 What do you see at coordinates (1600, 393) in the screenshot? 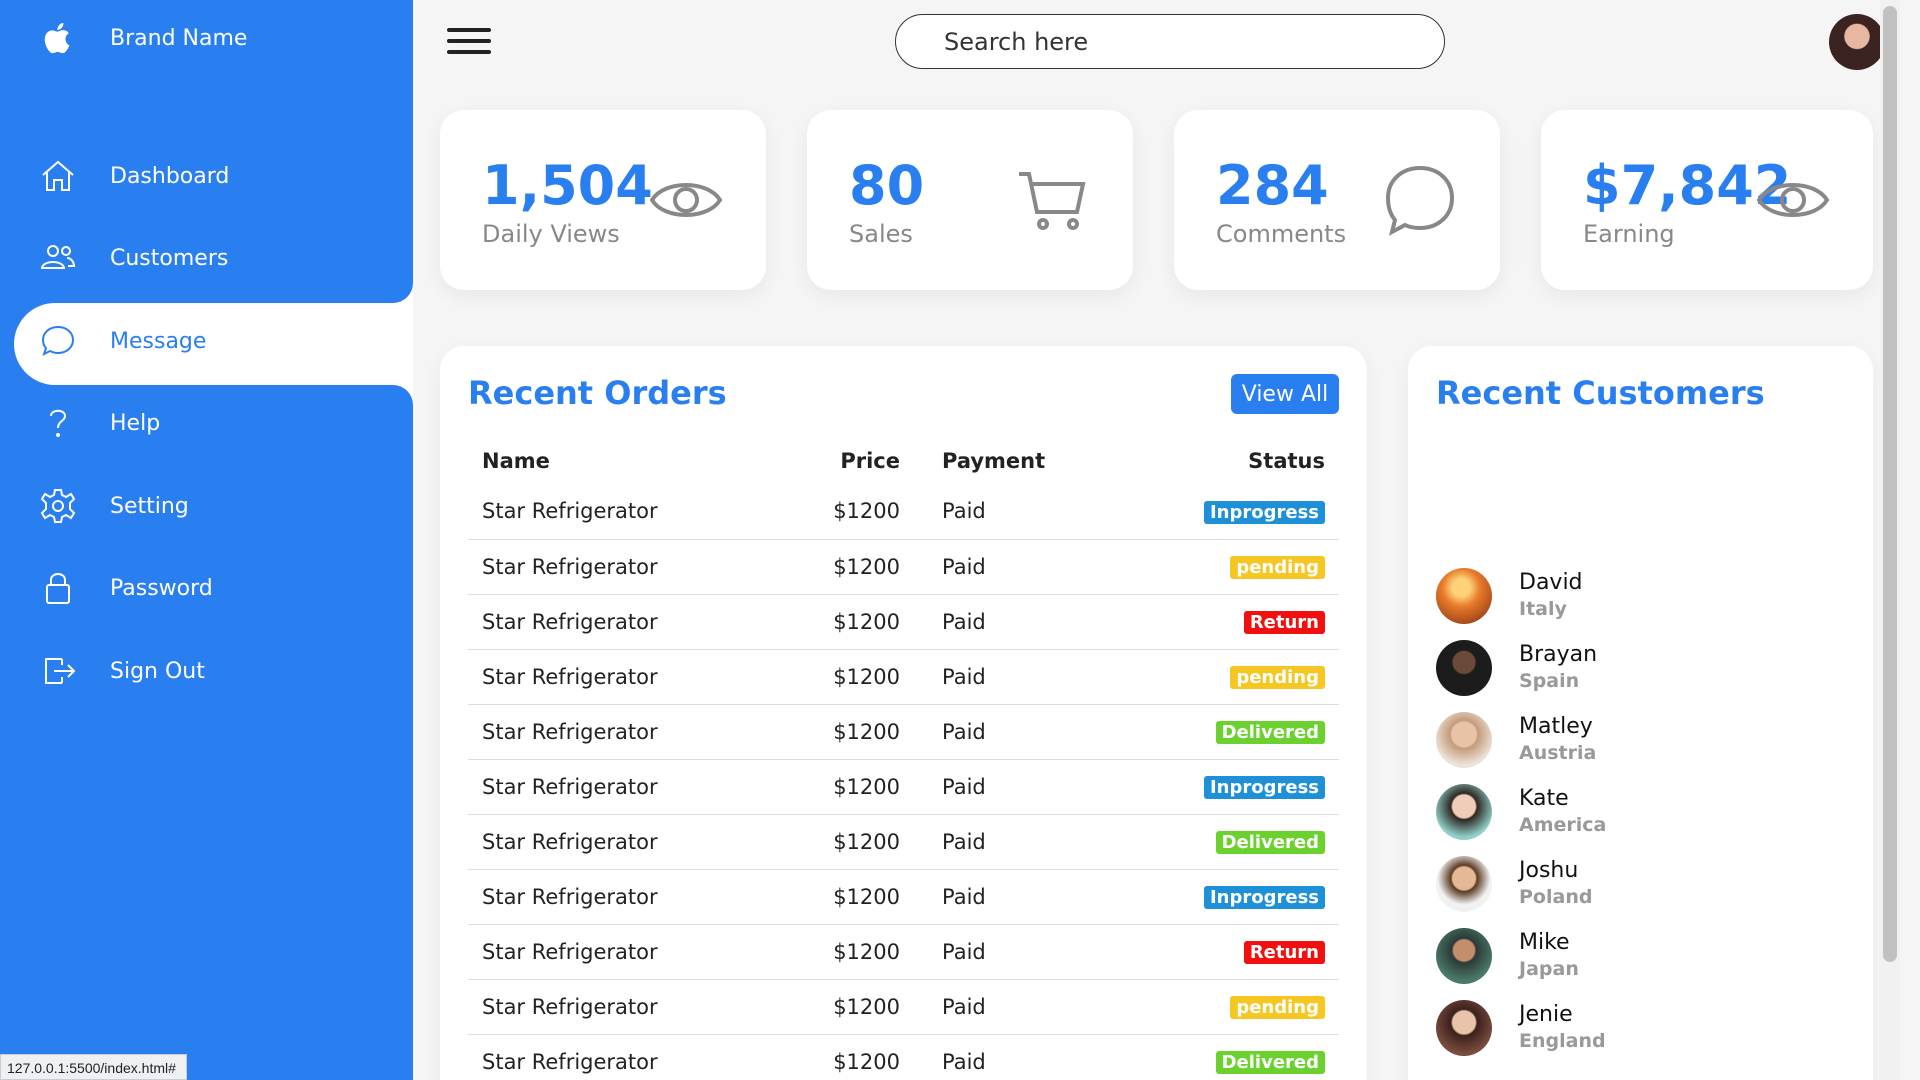
I see `recent-customers-title: Recent Customers` at bounding box center [1600, 393].